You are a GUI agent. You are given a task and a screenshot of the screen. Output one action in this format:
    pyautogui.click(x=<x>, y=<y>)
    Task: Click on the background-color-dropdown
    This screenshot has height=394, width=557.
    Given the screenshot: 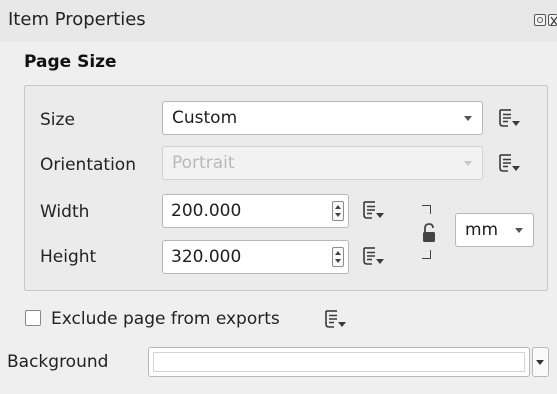 What is the action you would take?
    pyautogui.click(x=540, y=362)
    